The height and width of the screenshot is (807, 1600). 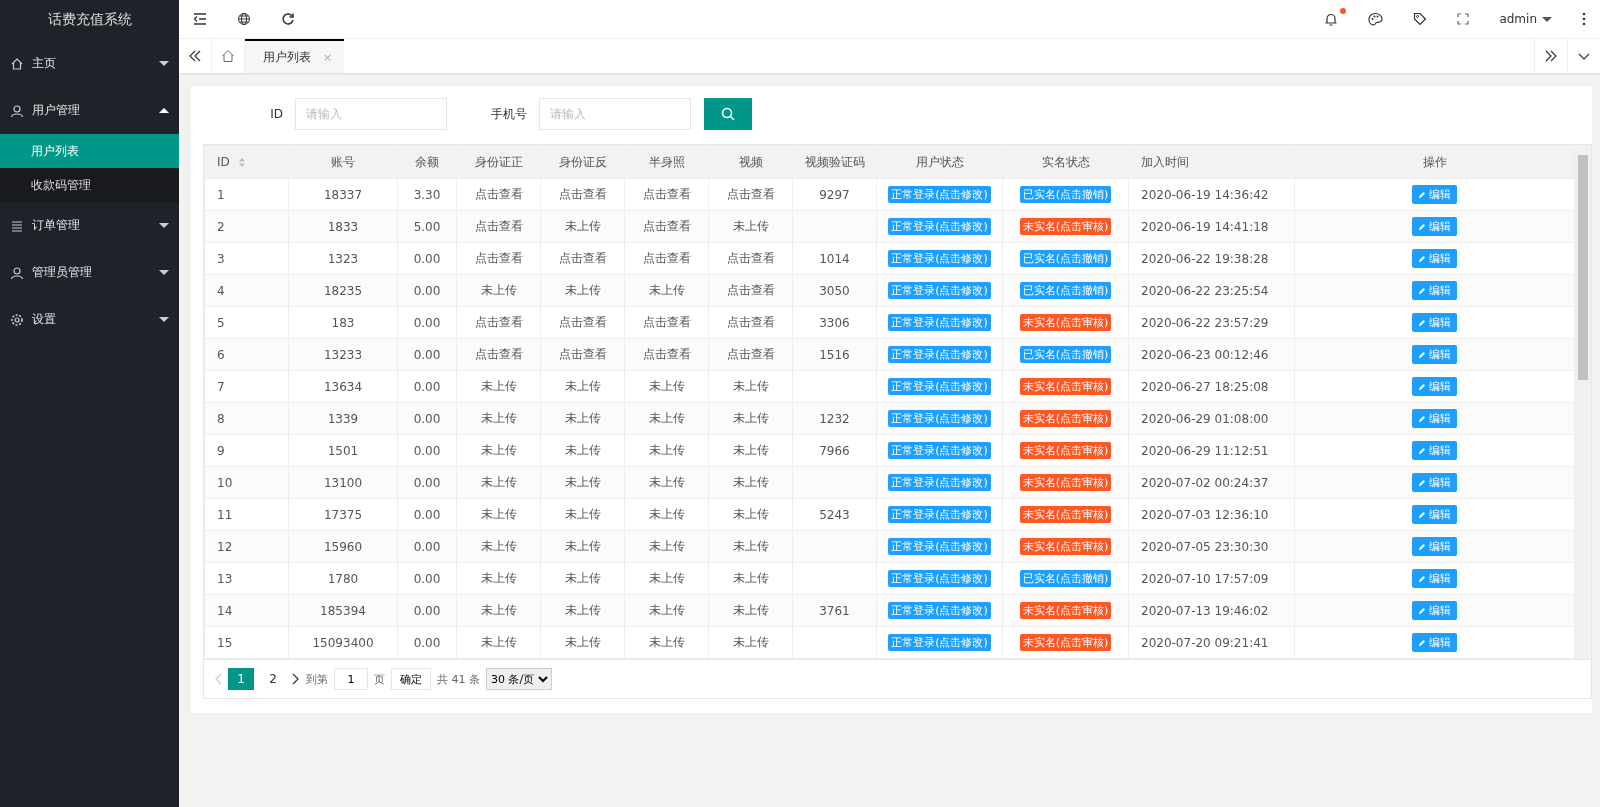 I want to click on table-cell: 18337, so click(x=343, y=194).